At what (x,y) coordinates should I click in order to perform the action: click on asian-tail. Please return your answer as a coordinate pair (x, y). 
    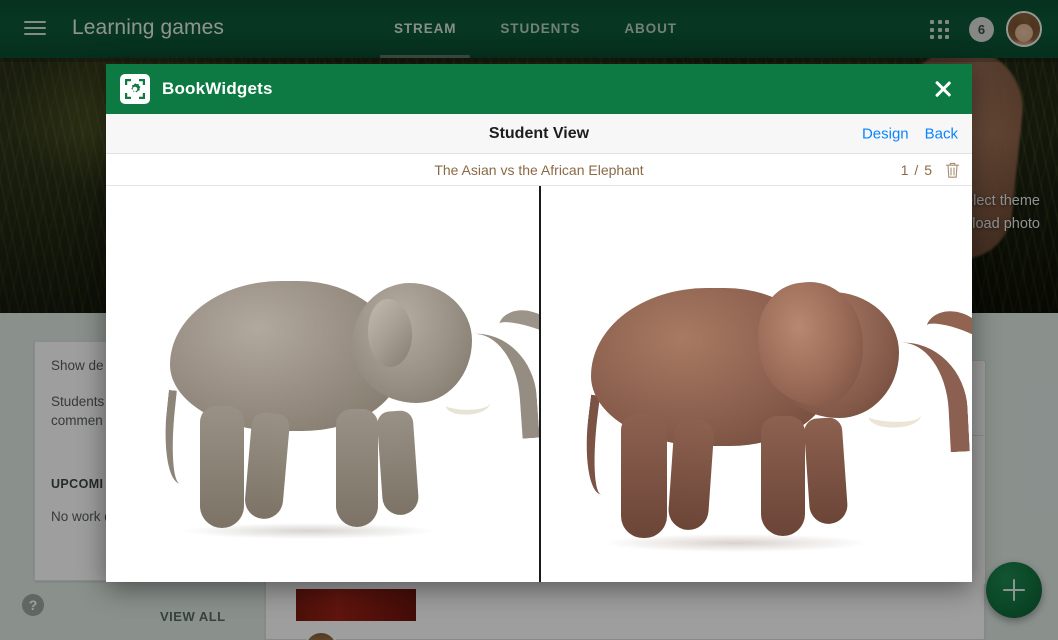
    Looking at the image, I should click on (177, 437).